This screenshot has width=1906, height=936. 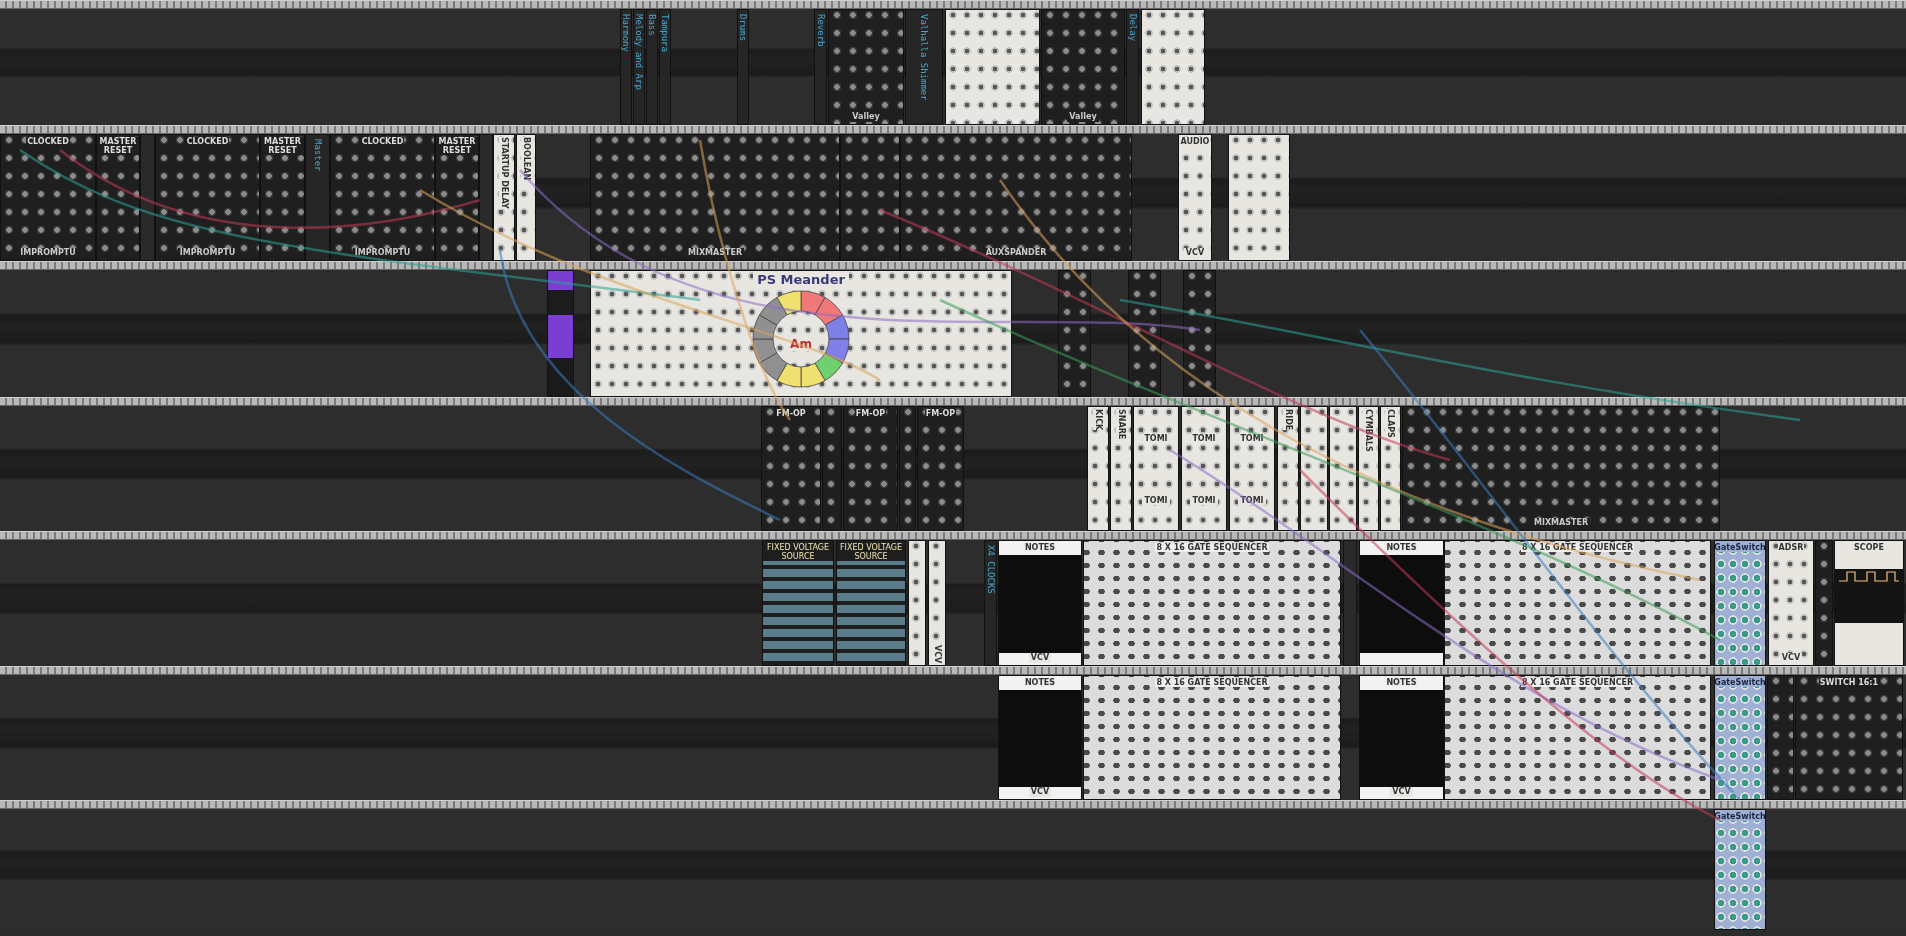 What do you see at coordinates (526, 159) in the screenshot?
I see `module-title: BOOLEAN` at bounding box center [526, 159].